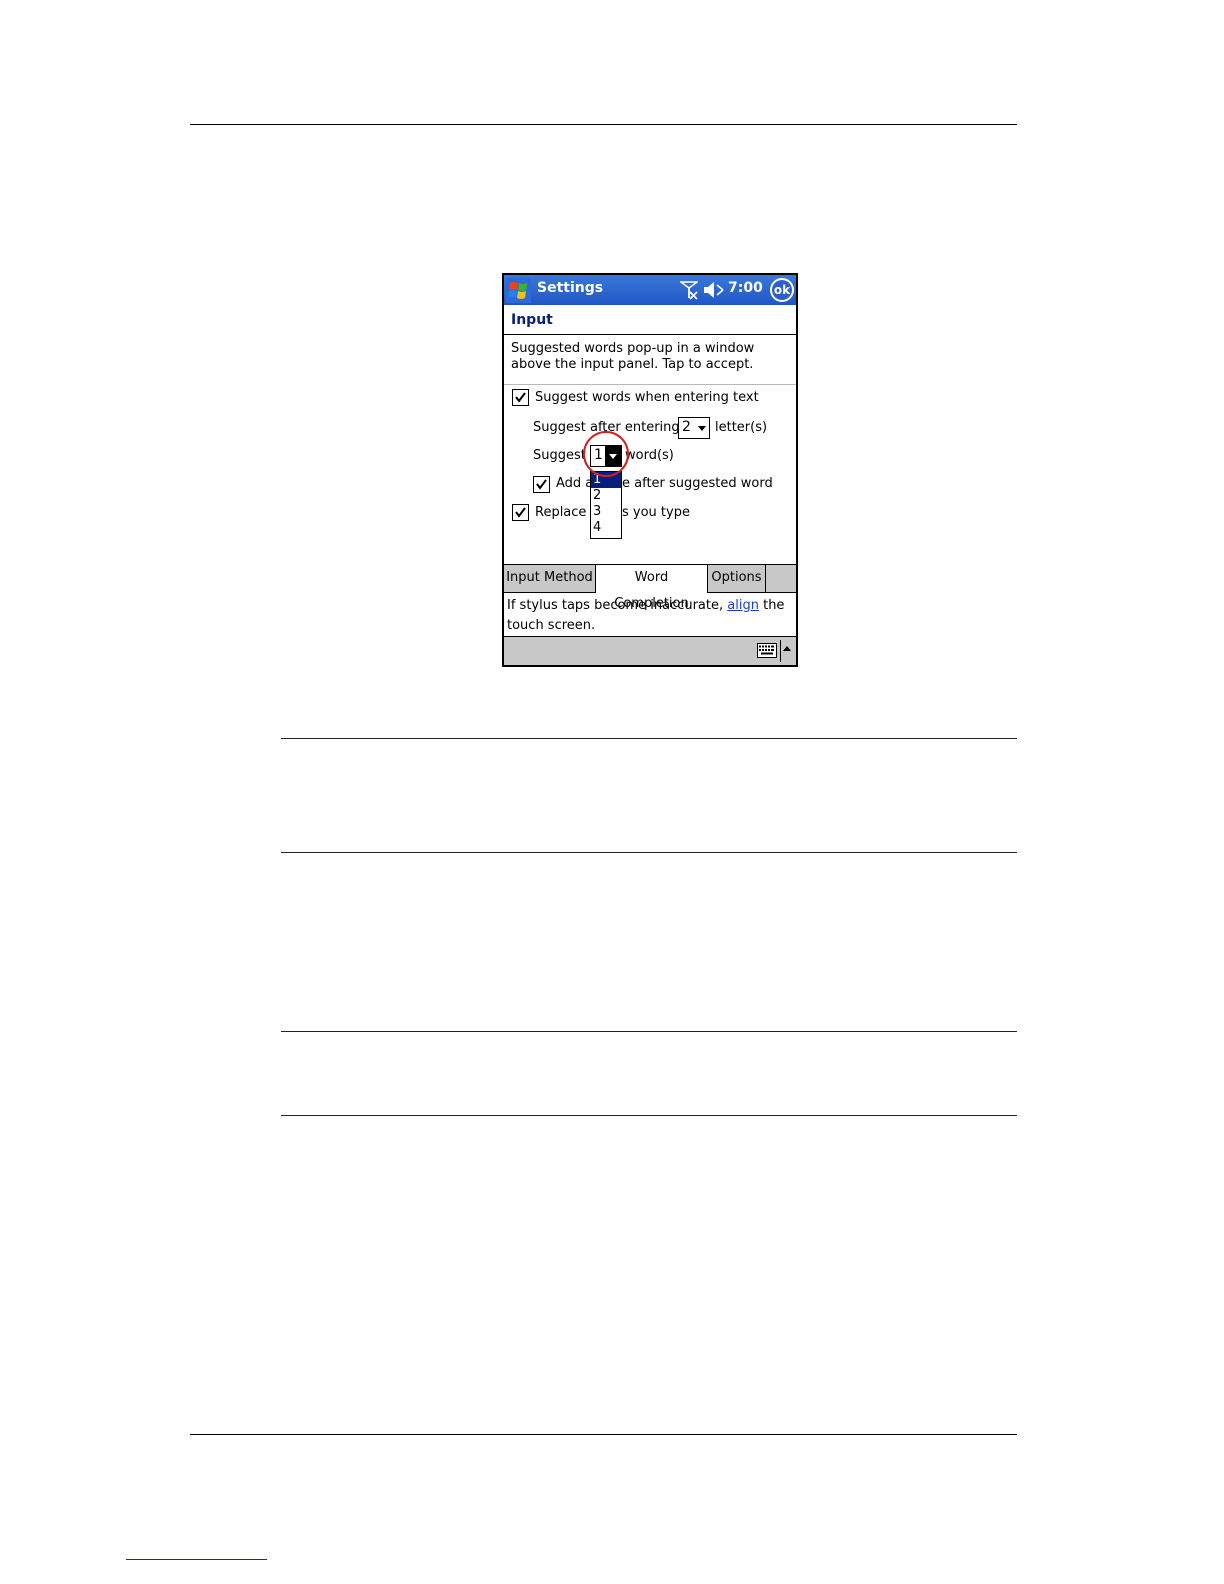 This screenshot has height=1584, width=1224. What do you see at coordinates (702, 428) in the screenshot?
I see `chevron-down-icon` at bounding box center [702, 428].